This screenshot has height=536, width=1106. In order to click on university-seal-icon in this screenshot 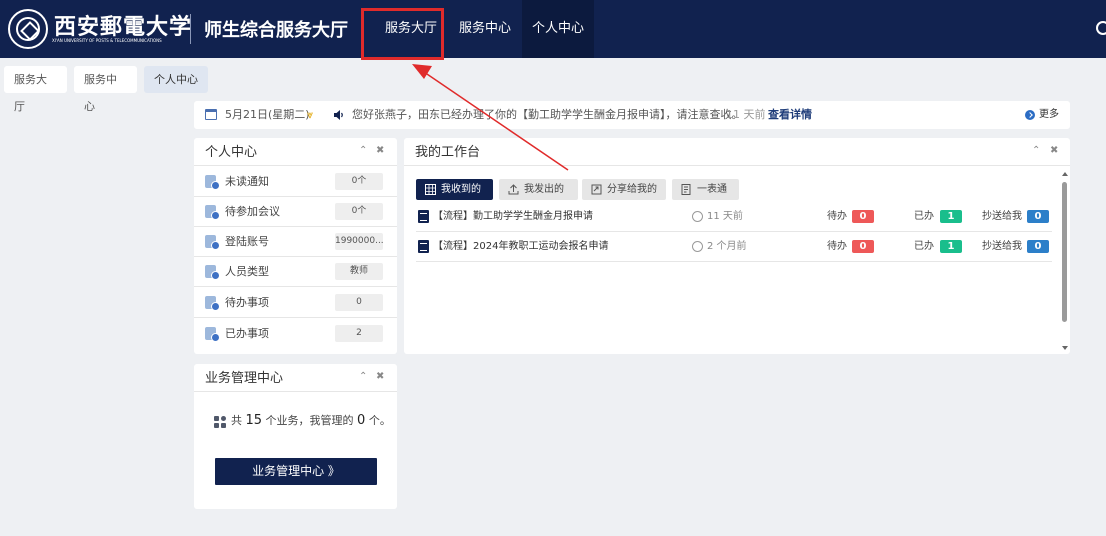, I will do `click(28, 29)`.